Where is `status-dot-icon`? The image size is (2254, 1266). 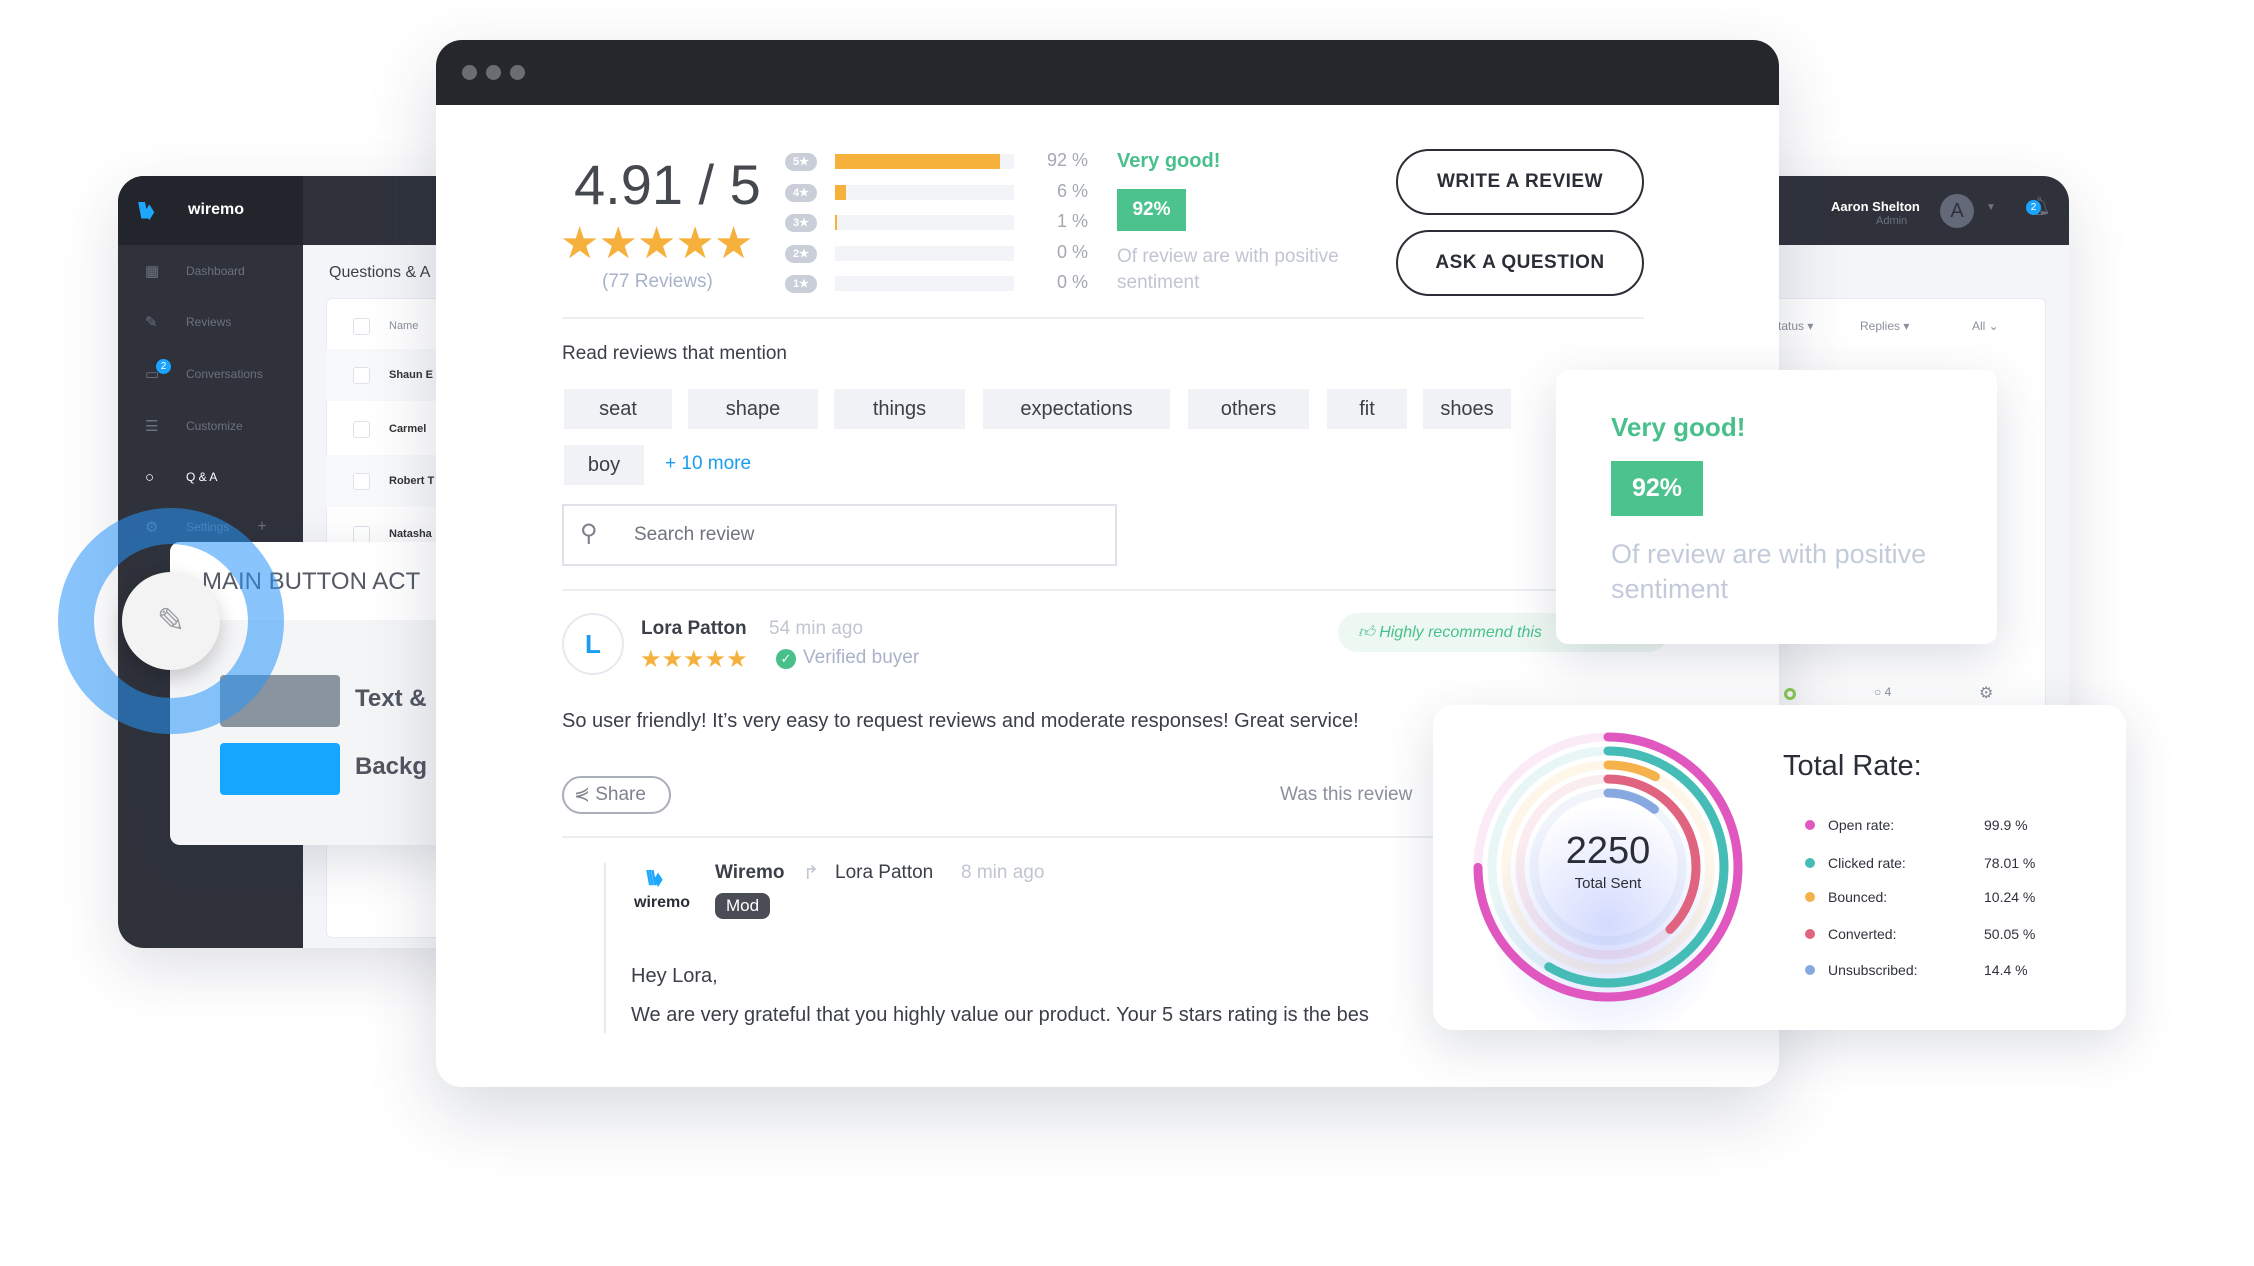
status-dot-icon is located at coordinates (1790, 694).